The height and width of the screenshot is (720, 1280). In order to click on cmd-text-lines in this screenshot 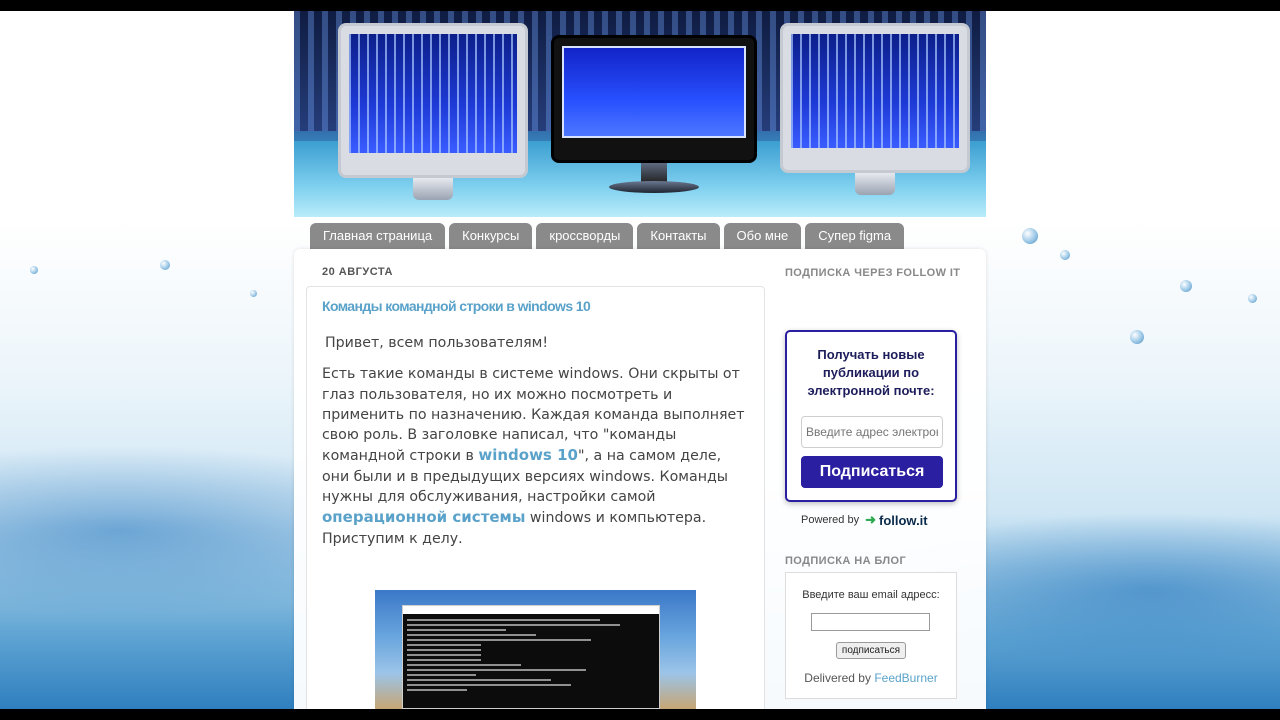, I will do `click(531, 655)`.